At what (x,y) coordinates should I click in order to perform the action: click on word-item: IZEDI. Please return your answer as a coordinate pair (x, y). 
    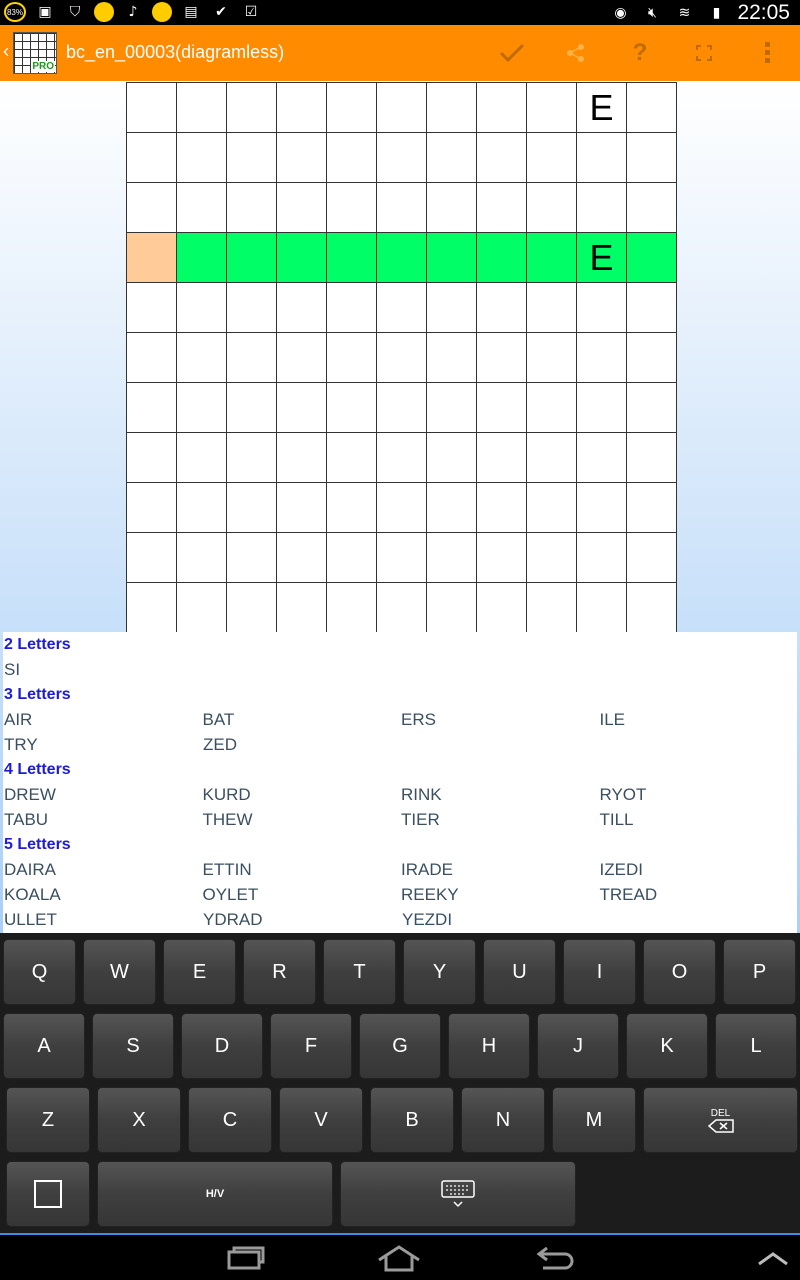
    Looking at the image, I should click on (698, 869).